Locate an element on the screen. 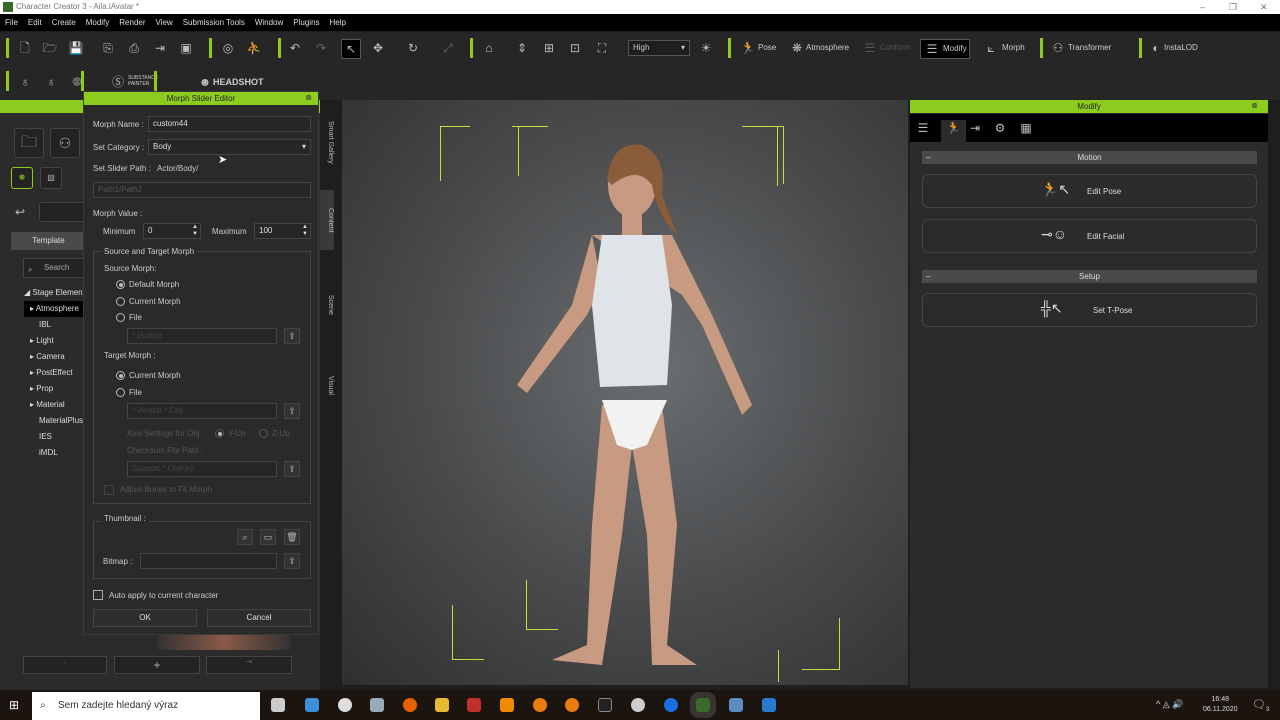 Image resolution: width=1280 pixels, height=720 pixels. taskbar-search: ⌕ Sem zadejte hledaný výraz is located at coordinates (146, 706).